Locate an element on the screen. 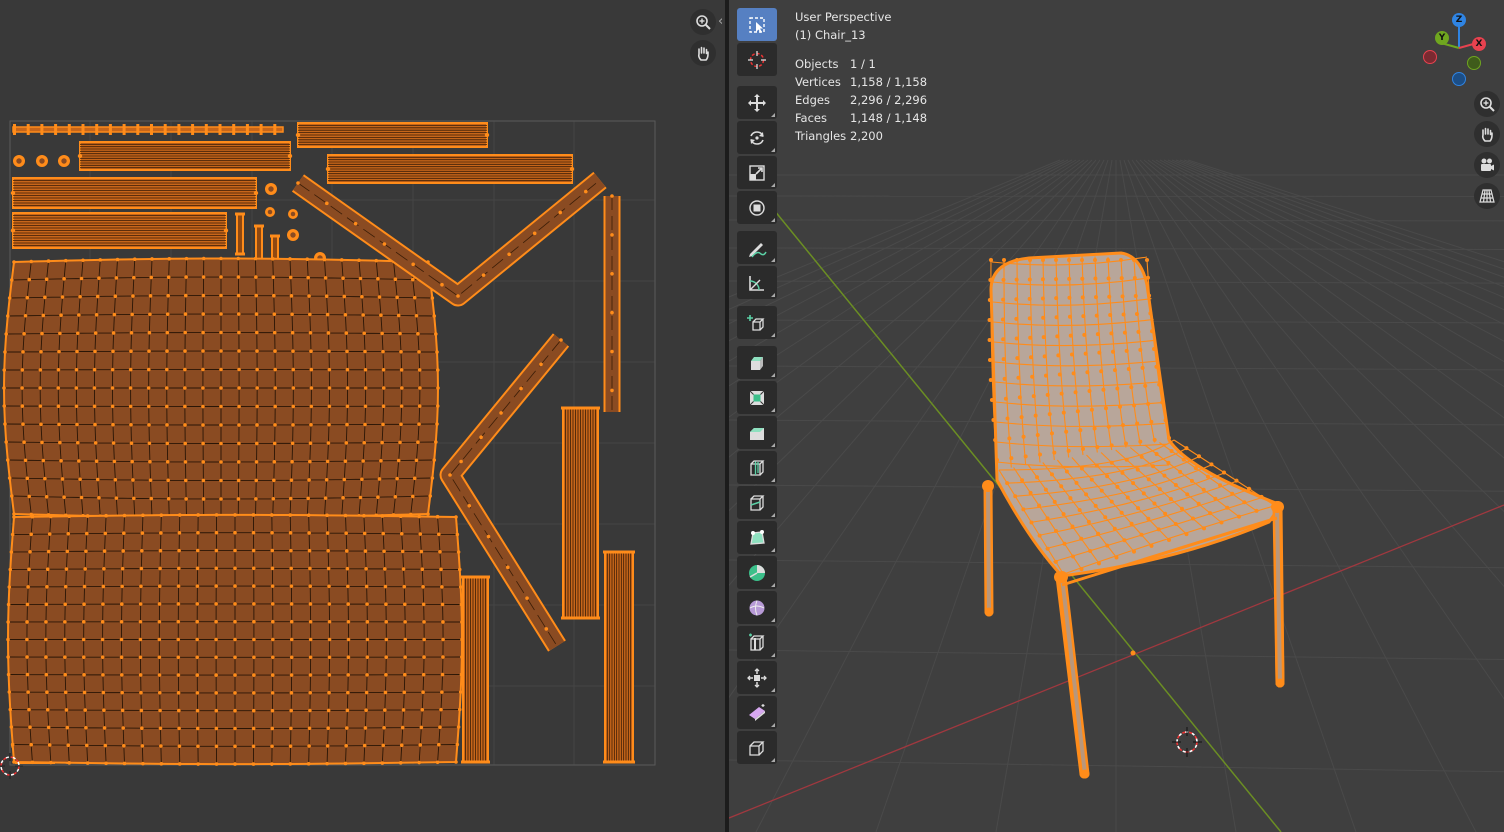  stat-value: 2,200 is located at coordinates (866, 136).